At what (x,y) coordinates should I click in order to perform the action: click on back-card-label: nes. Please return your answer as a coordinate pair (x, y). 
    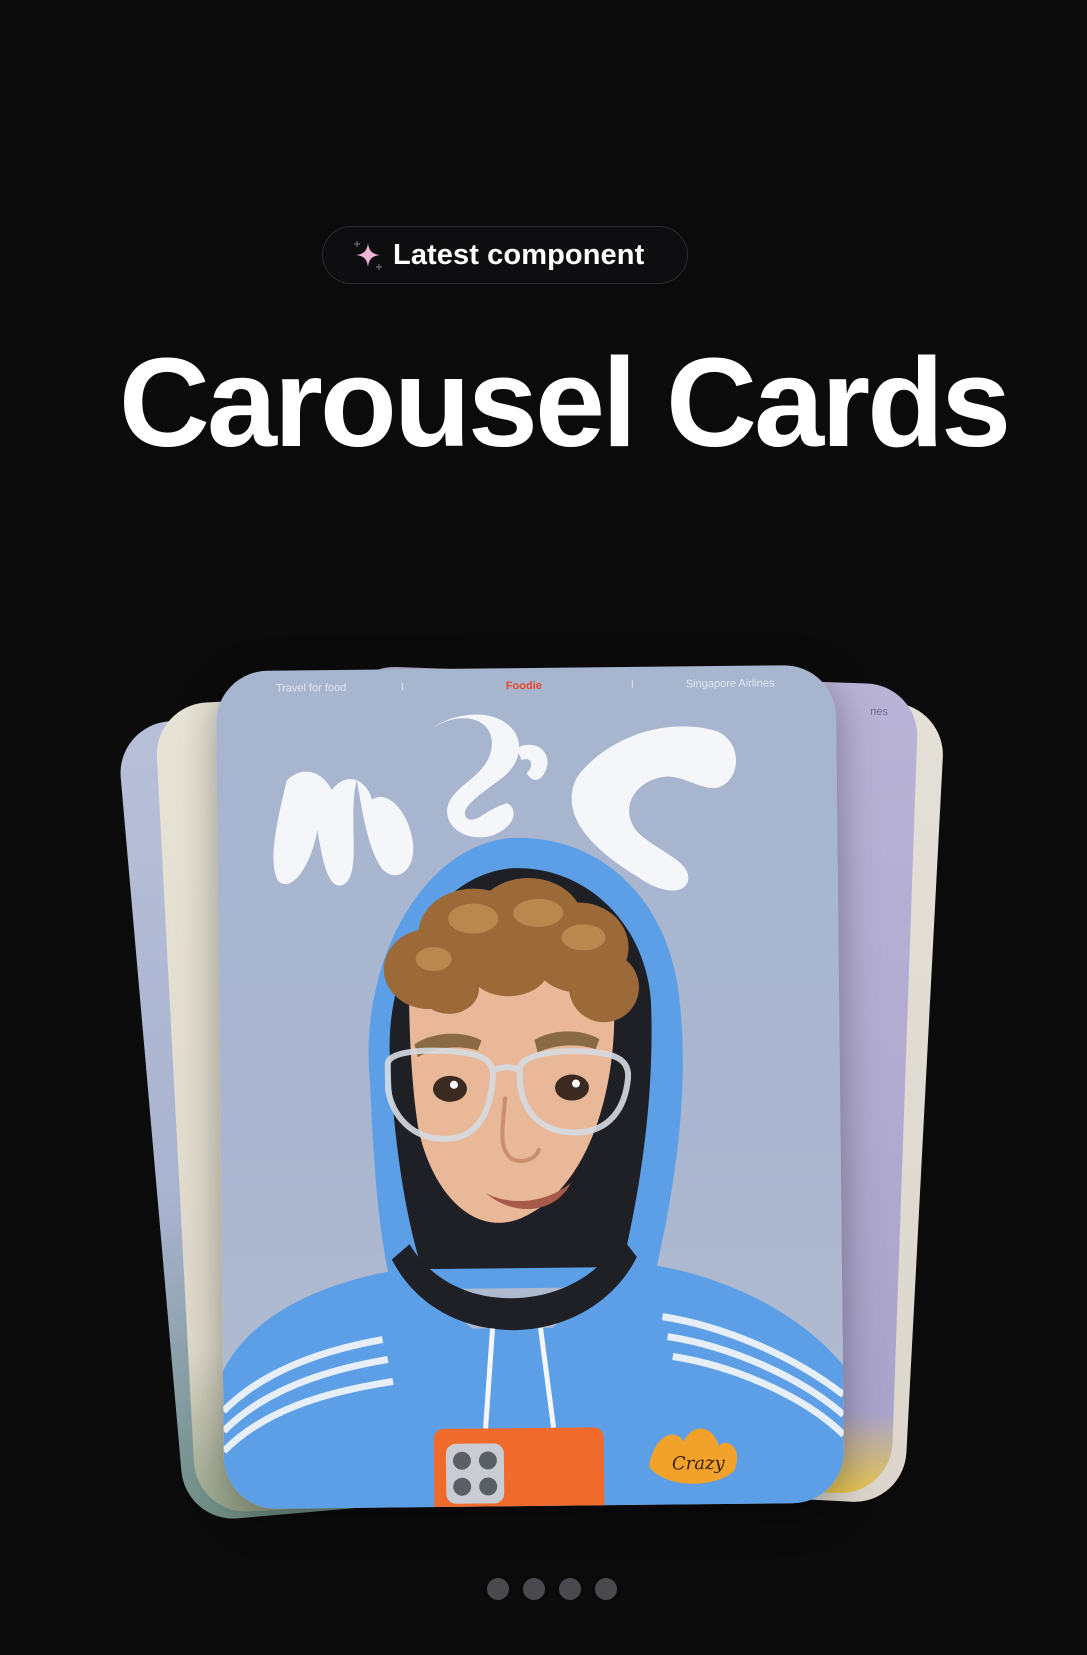
    Looking at the image, I should click on (879, 712).